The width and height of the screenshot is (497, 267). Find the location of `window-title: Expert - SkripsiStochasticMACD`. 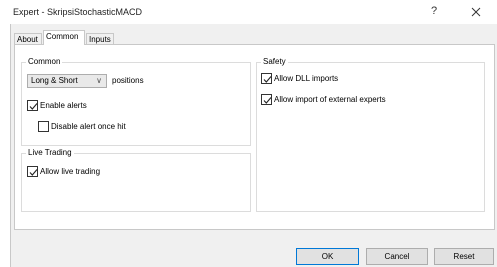

window-title: Expert - SkripsiStochasticMACD is located at coordinates (78, 12).